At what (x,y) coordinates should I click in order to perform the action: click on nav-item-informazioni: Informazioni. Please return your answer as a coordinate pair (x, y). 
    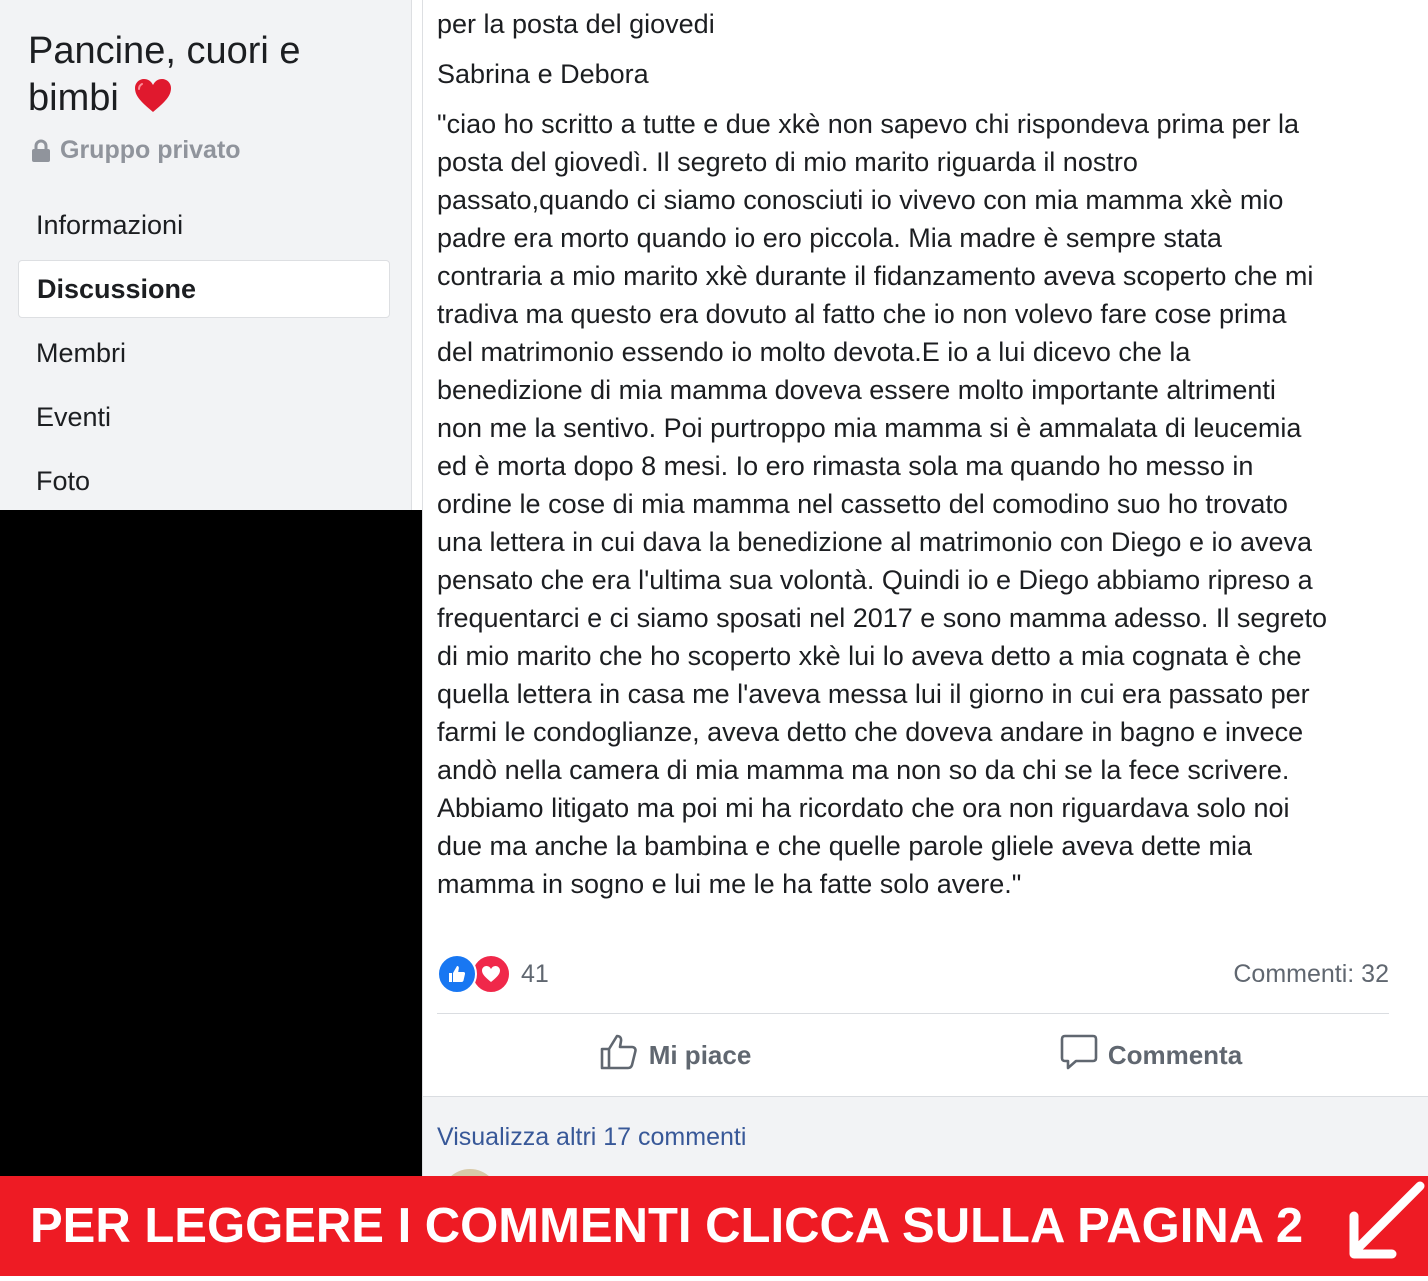
    Looking at the image, I should click on (204, 225).